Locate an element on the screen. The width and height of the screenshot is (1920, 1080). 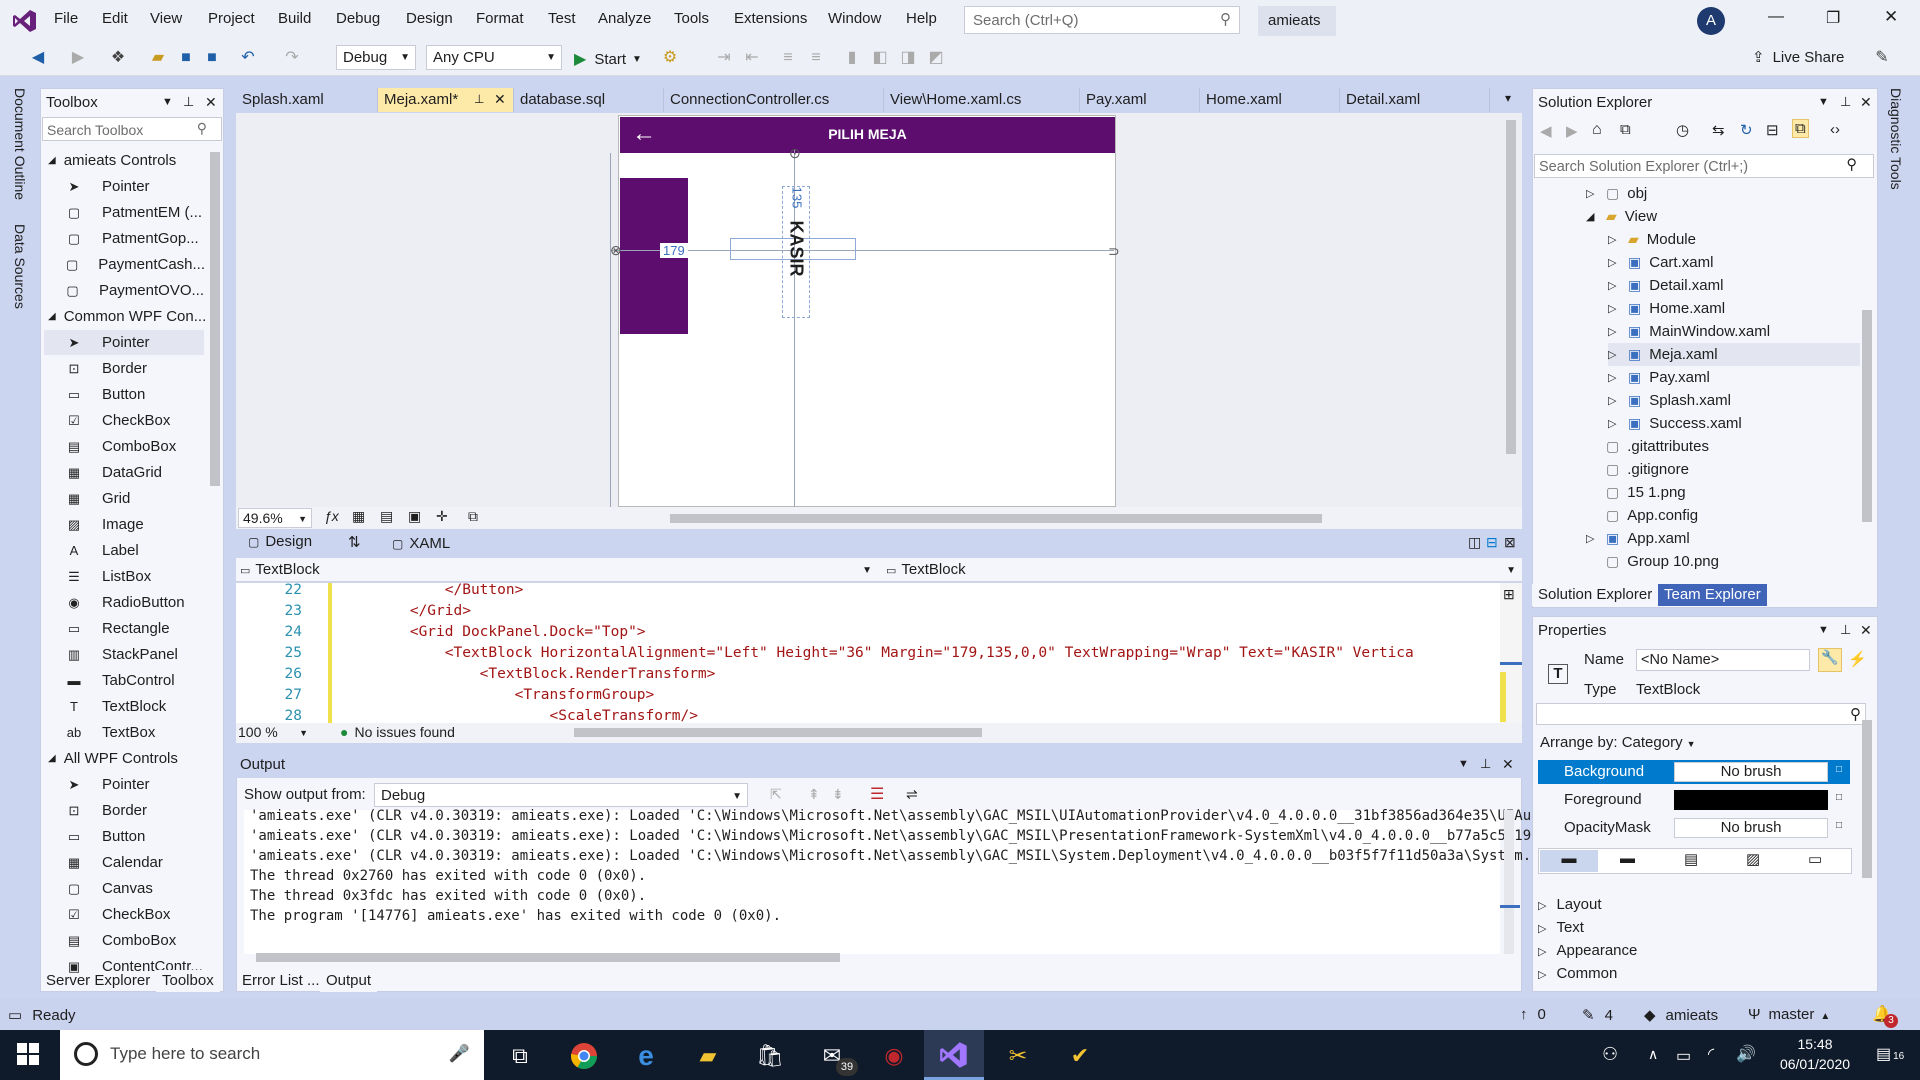
toolbox-item: ▭ Button is located at coordinates (124, 394).